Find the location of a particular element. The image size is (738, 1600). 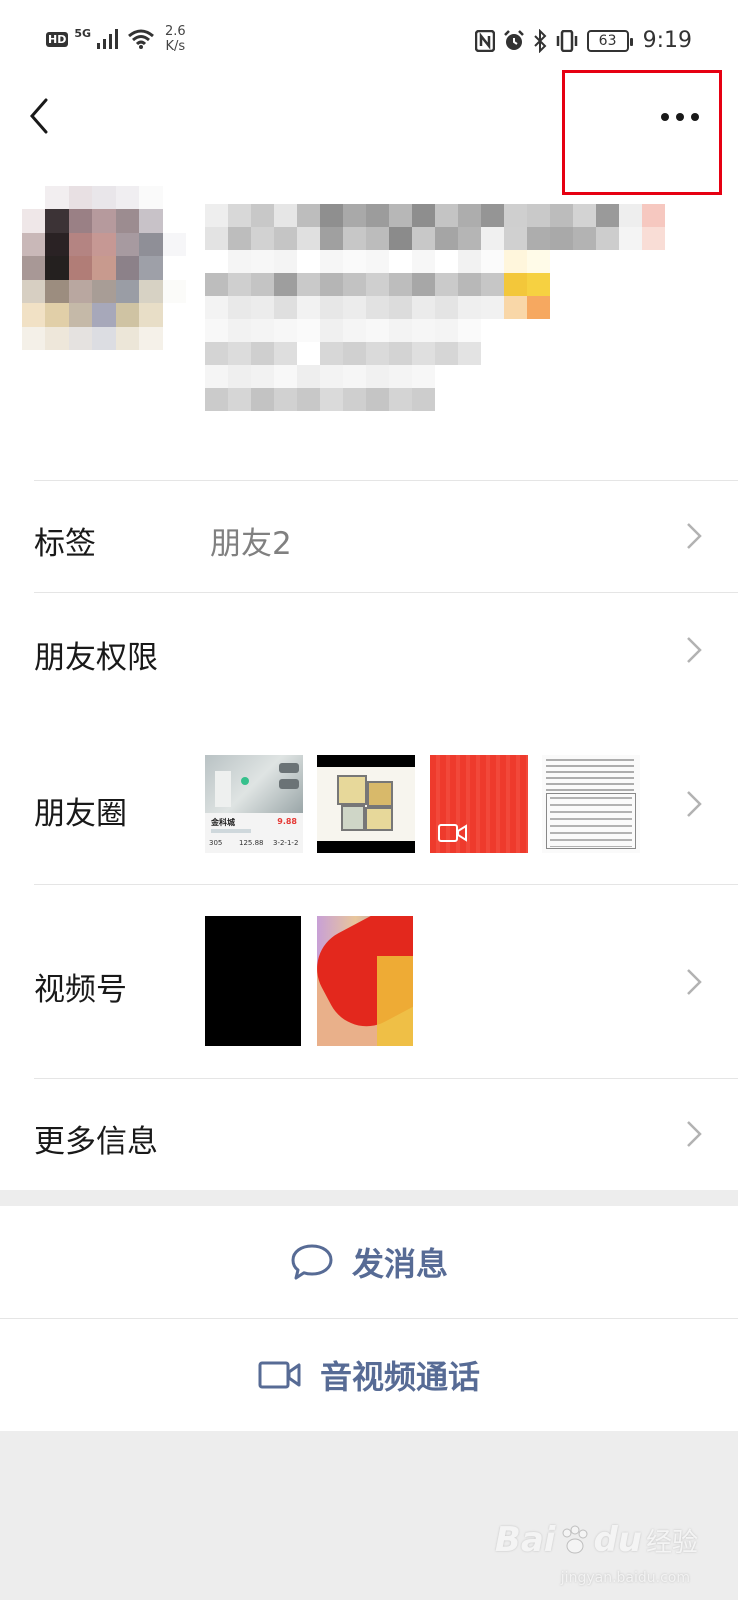

channels-label: 视频号 is located at coordinates (80, 990).